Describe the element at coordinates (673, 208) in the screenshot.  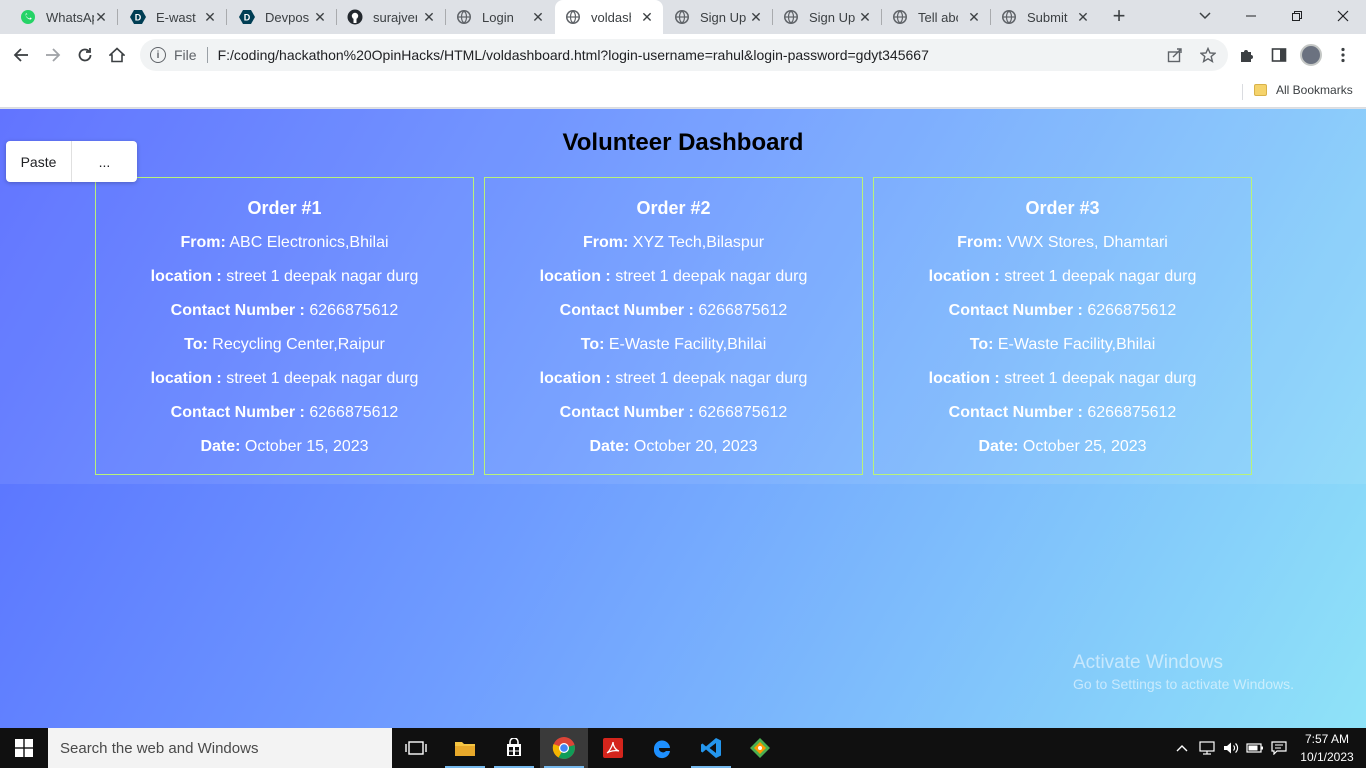
I see `order-heading: Order #2` at that location.